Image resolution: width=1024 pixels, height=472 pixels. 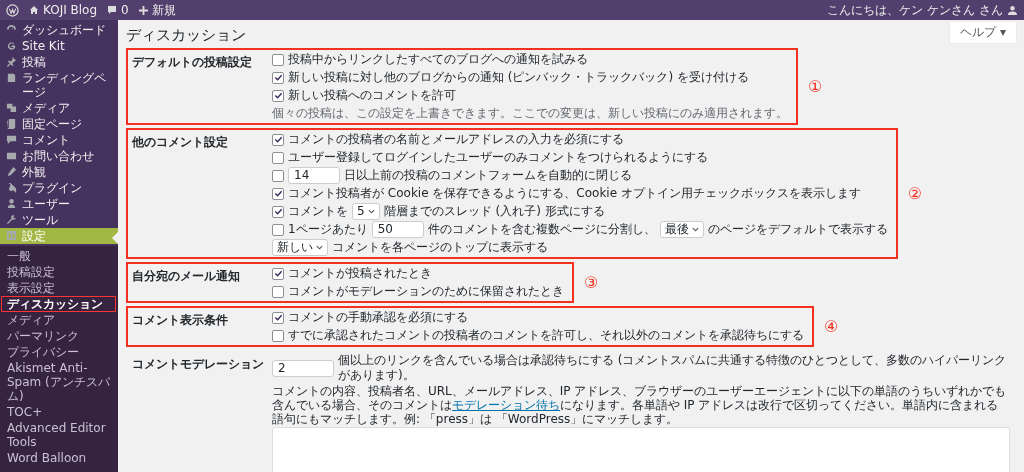 What do you see at coordinates (518, 77) in the screenshot?
I see `option-label: 新しい投稿に対し他のブログからの通知 (ピンバック・トラックバック) を受け付ける` at bounding box center [518, 77].